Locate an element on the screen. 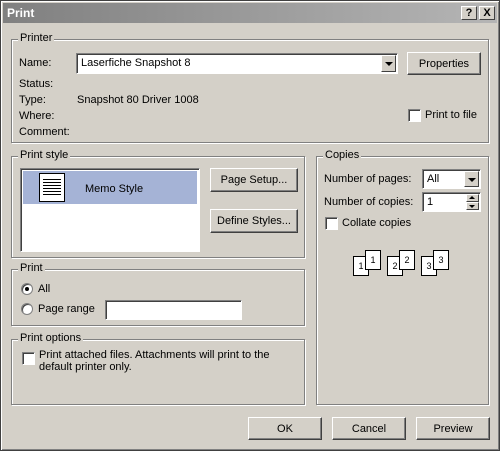 The width and height of the screenshot is (500, 451). num-pages-label: Number of pages: is located at coordinates (368, 179).